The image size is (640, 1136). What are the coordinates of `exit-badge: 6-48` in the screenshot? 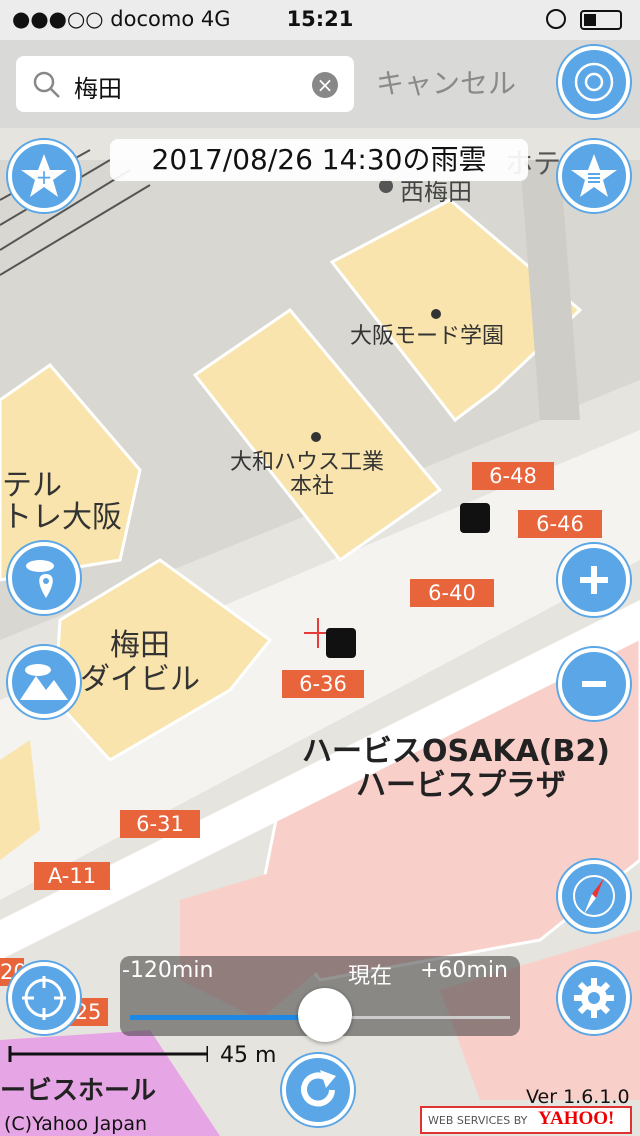 It's located at (513, 476).